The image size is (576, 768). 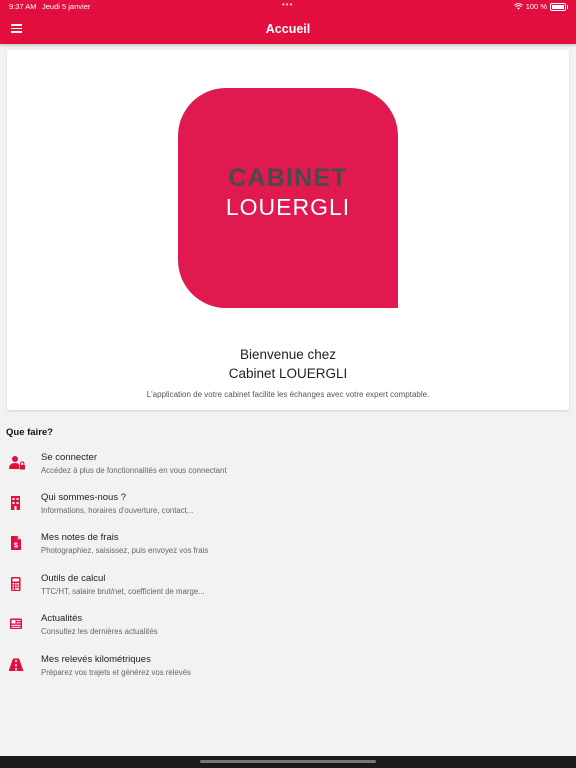 What do you see at coordinates (17, 463) in the screenshot?
I see `user-lock-icon` at bounding box center [17, 463].